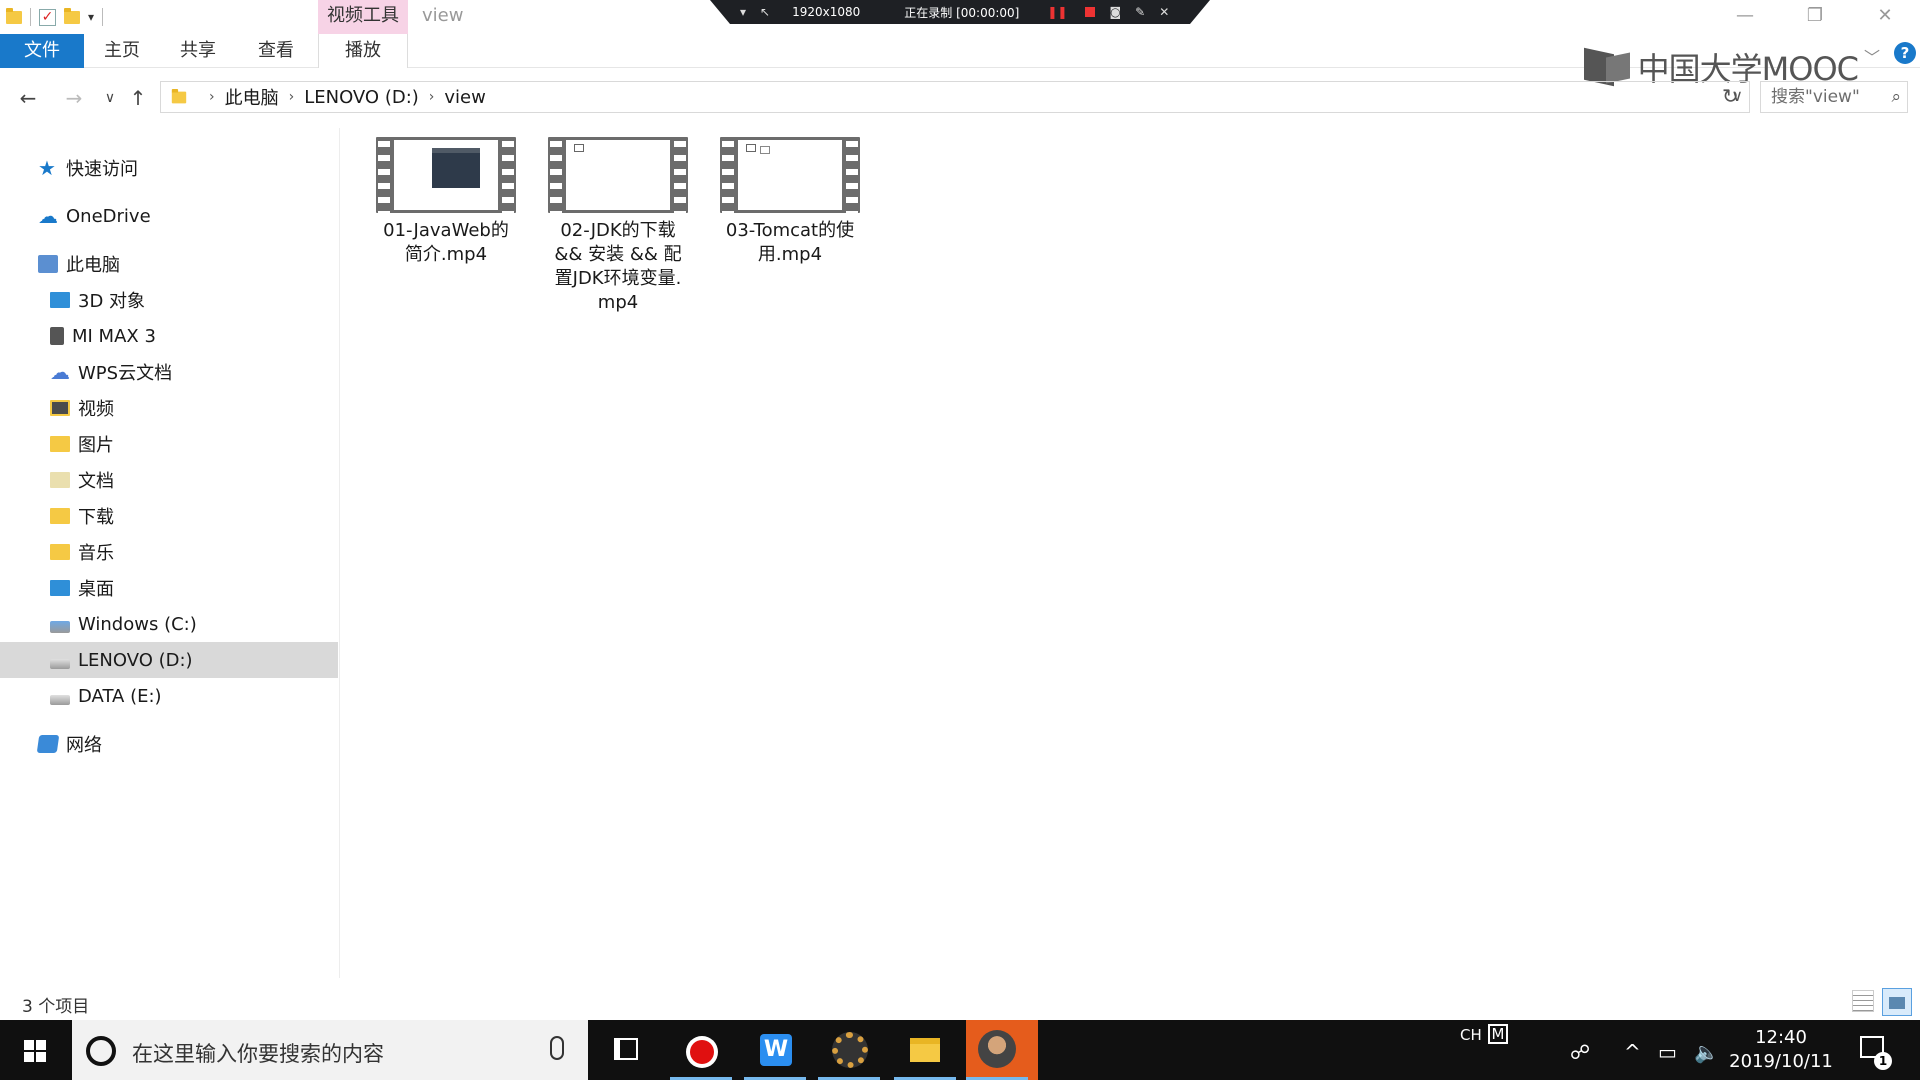 The height and width of the screenshot is (1080, 1920). I want to click on sidebar-item-label: 下载, so click(96, 517).